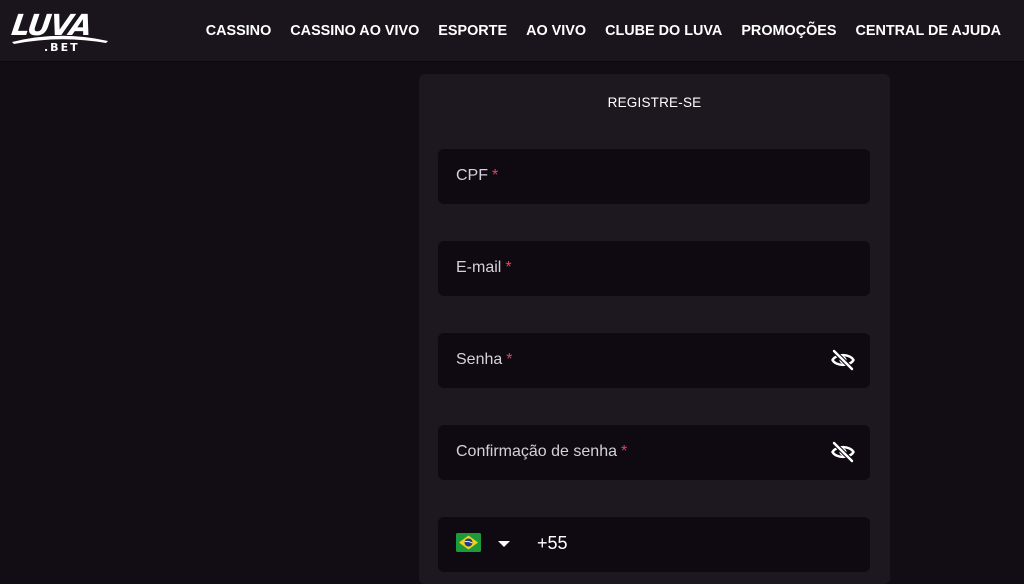  I want to click on email-field: E-mail *, so click(654, 268).